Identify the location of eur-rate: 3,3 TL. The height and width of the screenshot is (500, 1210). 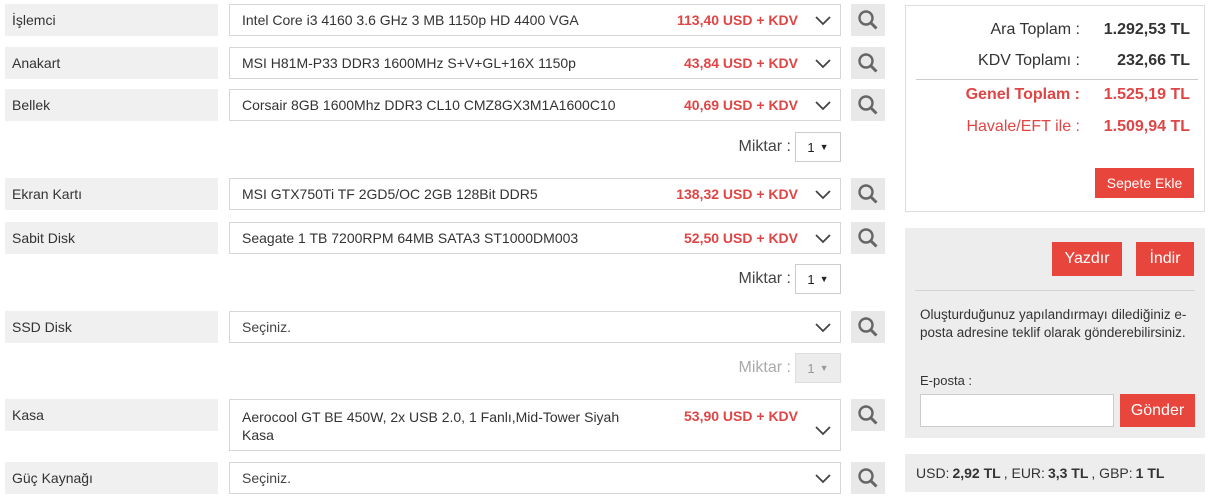
(1068, 473).